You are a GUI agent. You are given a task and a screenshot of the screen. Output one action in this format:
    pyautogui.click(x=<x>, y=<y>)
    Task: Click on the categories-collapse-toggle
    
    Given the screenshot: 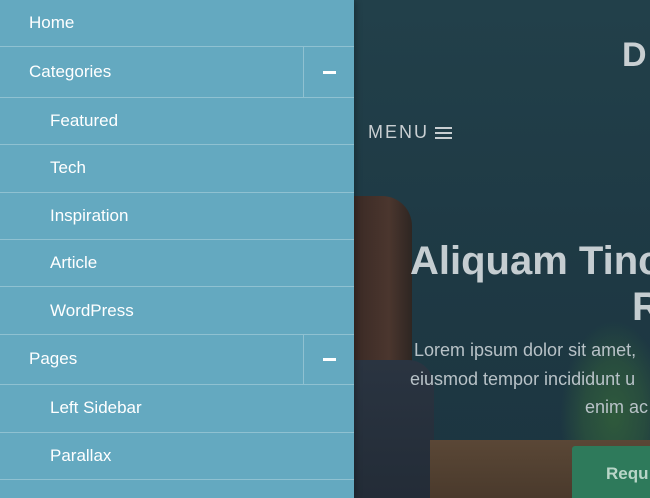 What is the action you would take?
    pyautogui.click(x=328, y=72)
    